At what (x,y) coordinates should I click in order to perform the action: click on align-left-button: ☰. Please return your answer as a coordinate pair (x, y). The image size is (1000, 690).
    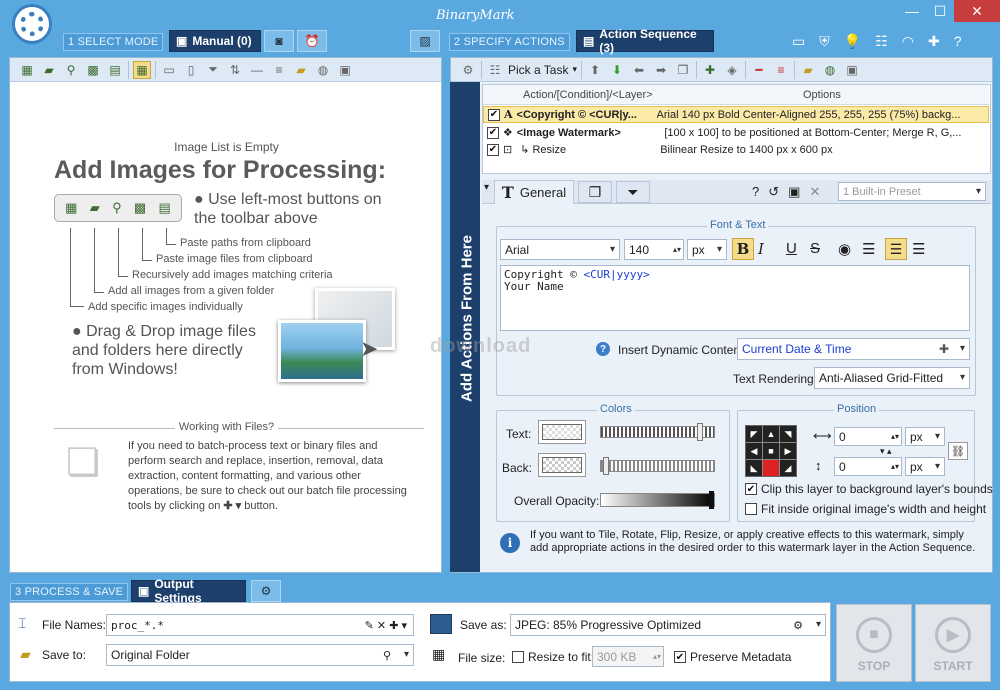
    Looking at the image, I should click on (868, 249).